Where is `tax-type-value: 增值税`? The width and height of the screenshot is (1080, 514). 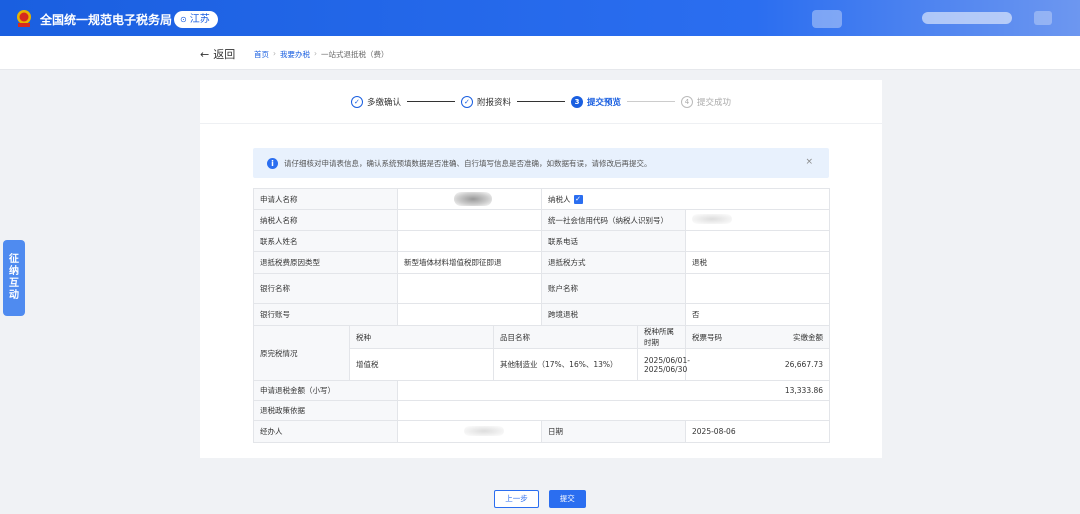
tax-type-value: 增值税 is located at coordinates (421, 364).